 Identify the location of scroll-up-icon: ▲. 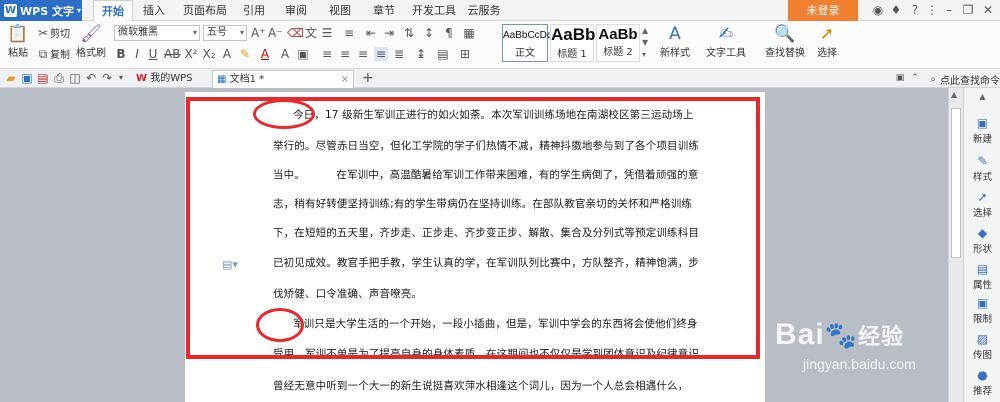
(954, 94).